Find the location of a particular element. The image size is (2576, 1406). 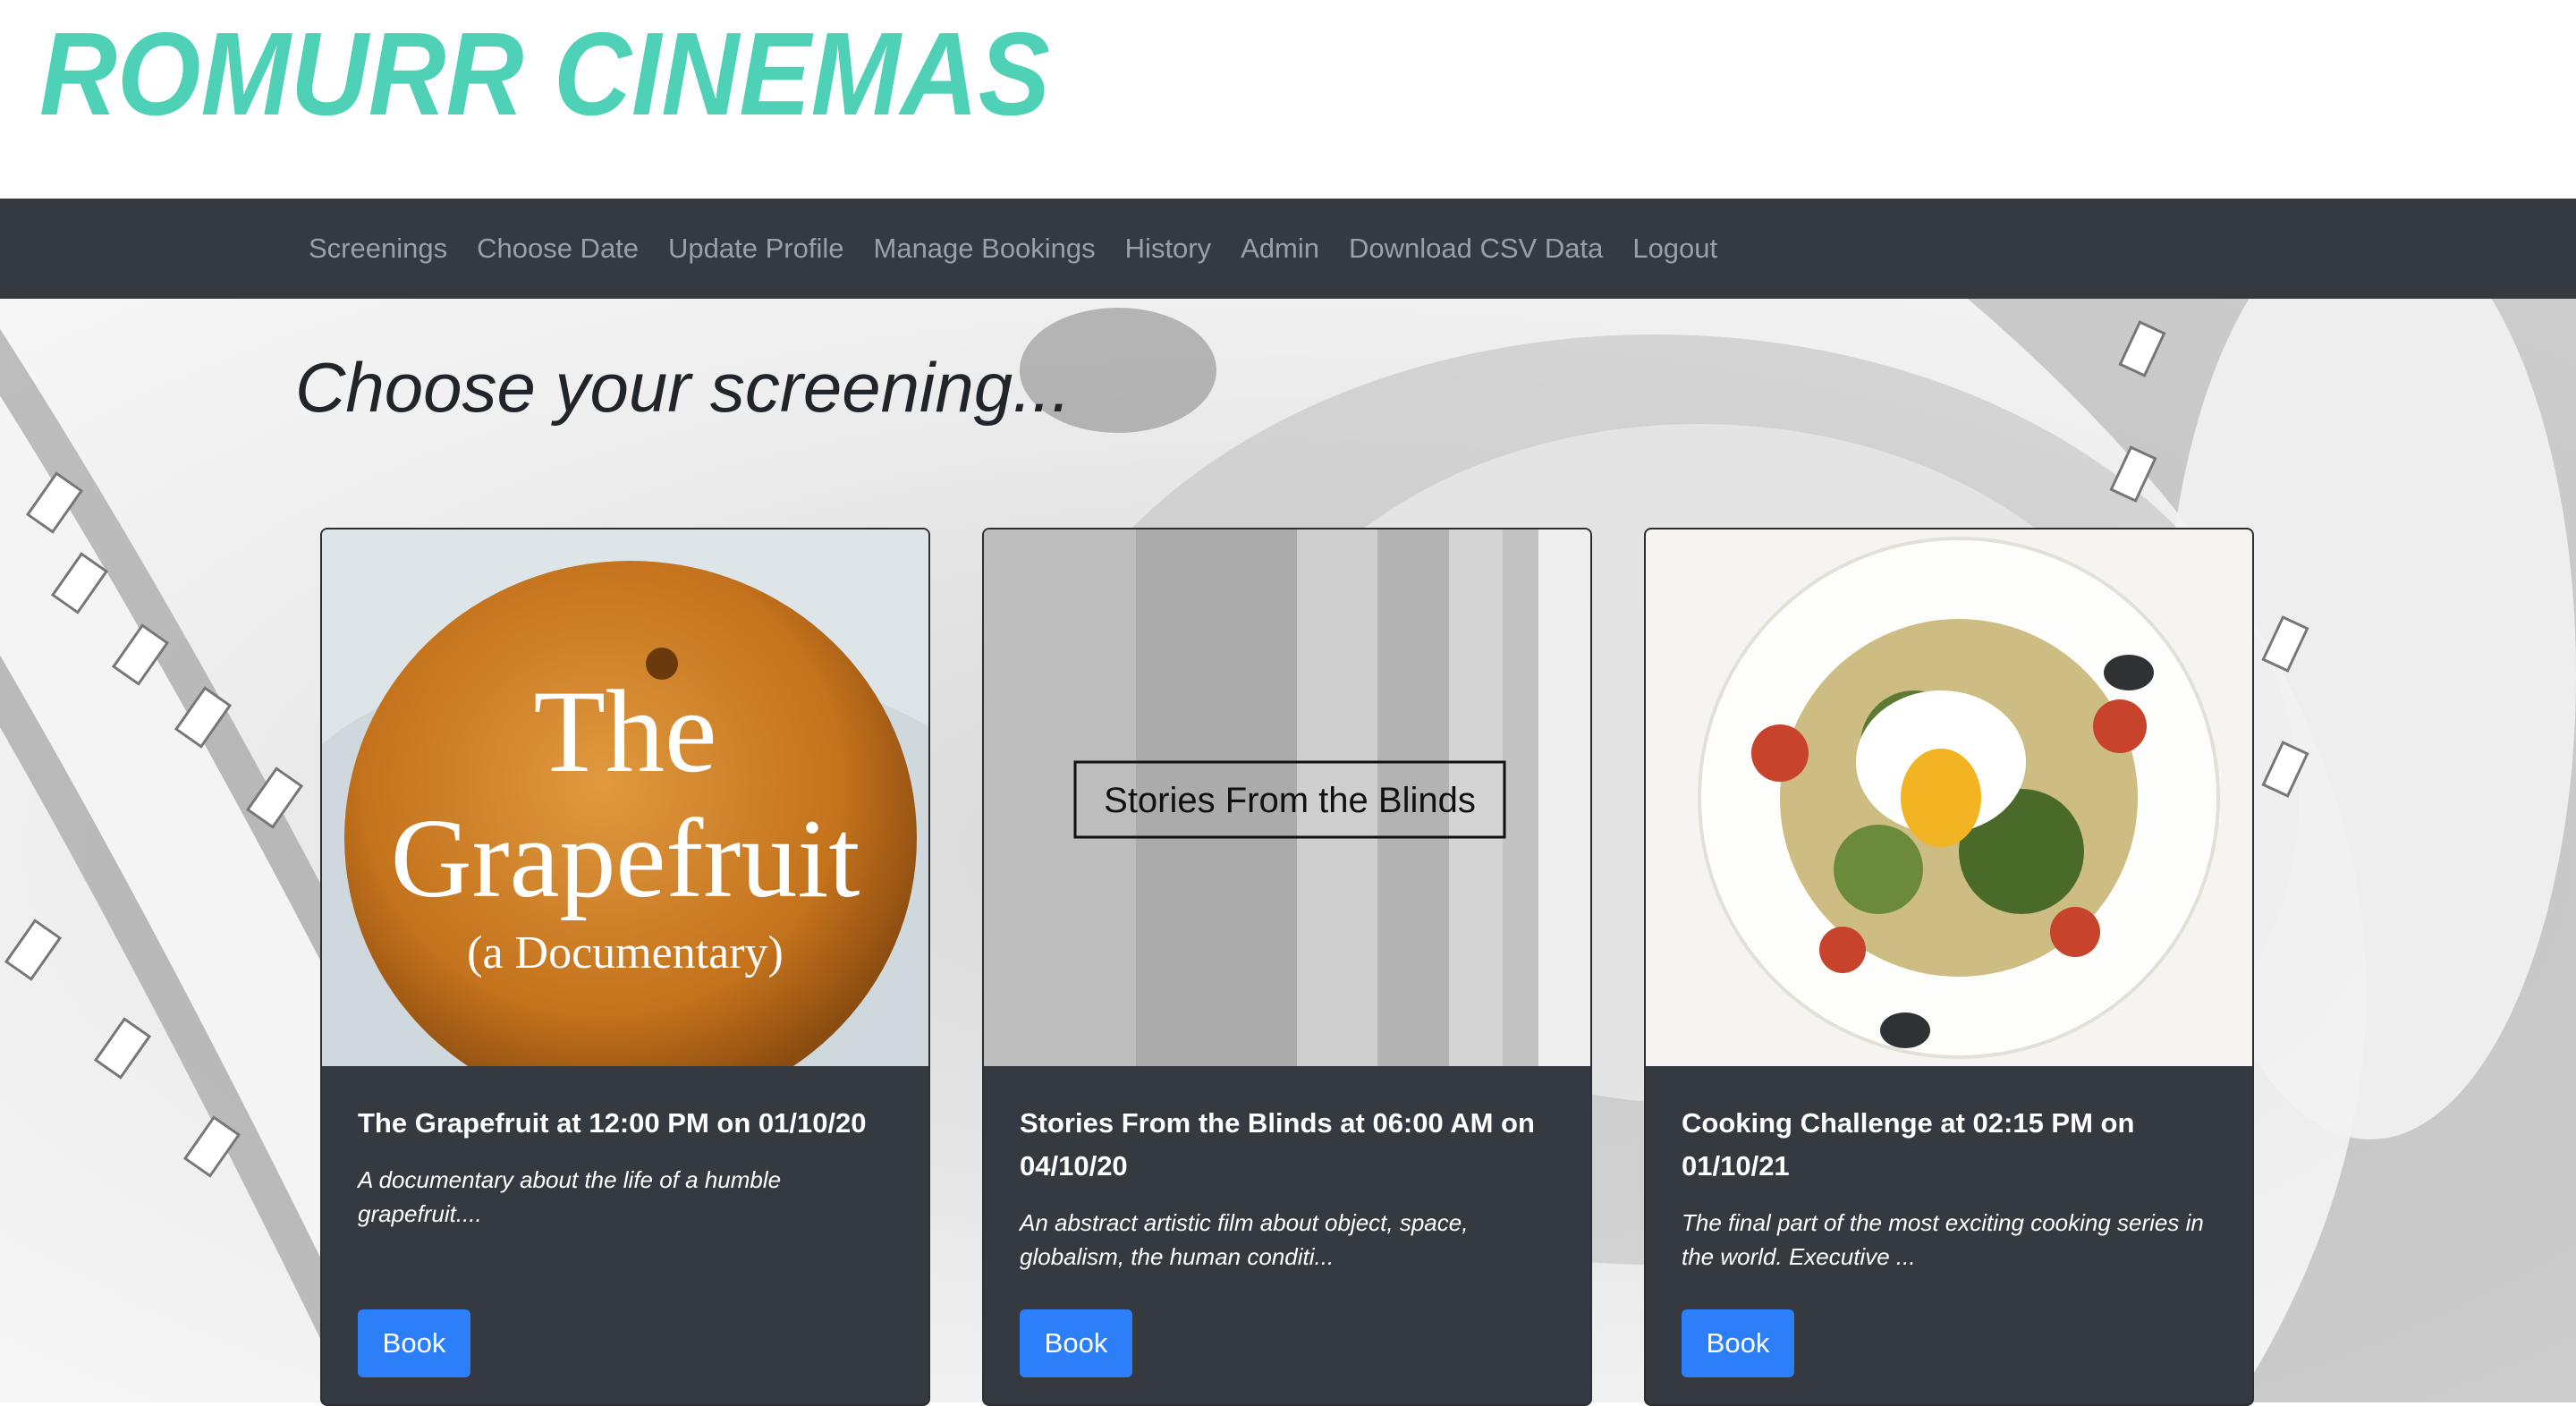

grapefruit-poster: The Grapefruit (a Documentary) is located at coordinates (625, 798).